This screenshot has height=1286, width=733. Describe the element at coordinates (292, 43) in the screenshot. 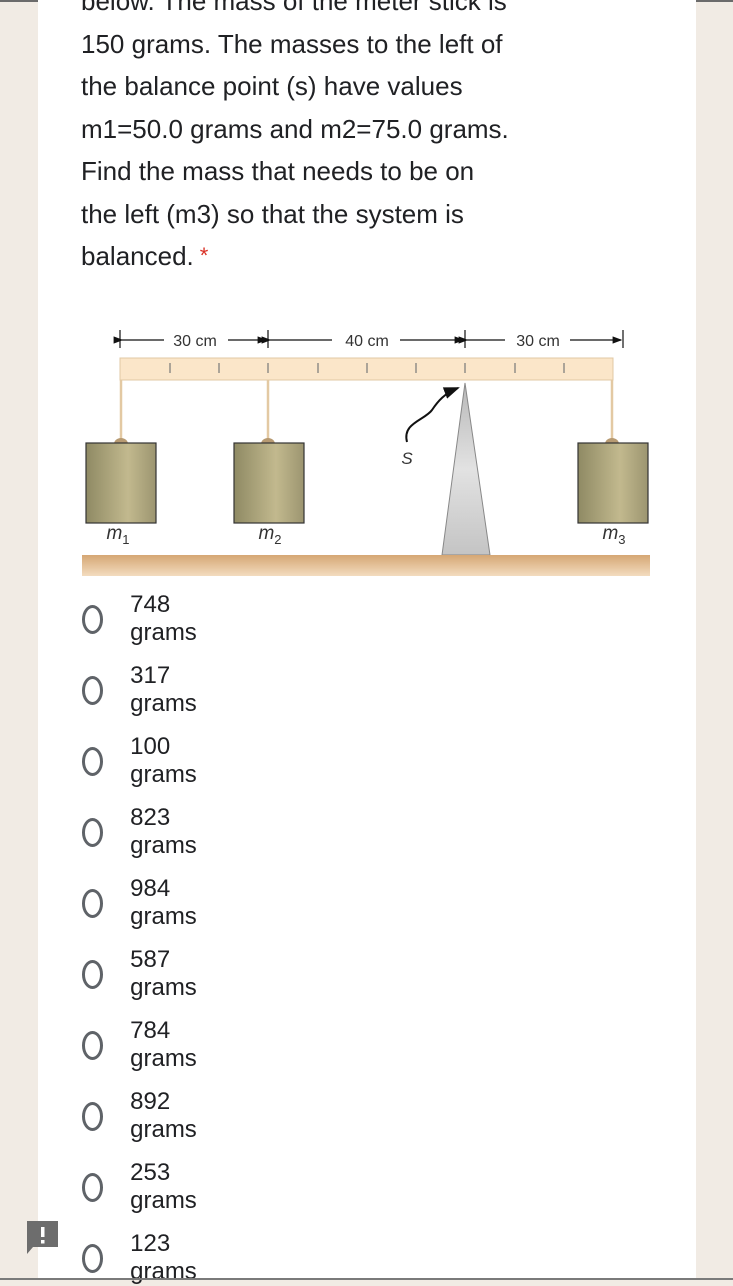

I see `question-line: 150 grams. The masses to the left of` at that location.